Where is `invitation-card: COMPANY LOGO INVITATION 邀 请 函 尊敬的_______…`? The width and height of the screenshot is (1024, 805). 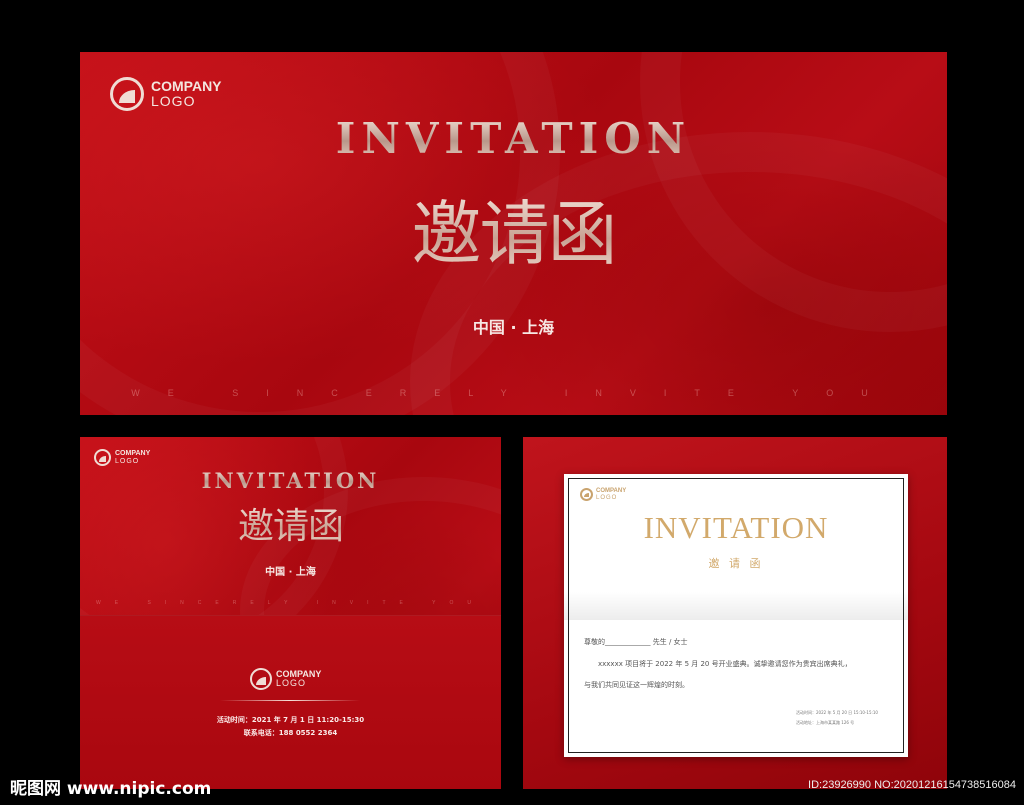
invitation-card: COMPANY LOGO INVITATION 邀 请 函 尊敬的_______… is located at coordinates (736, 615).